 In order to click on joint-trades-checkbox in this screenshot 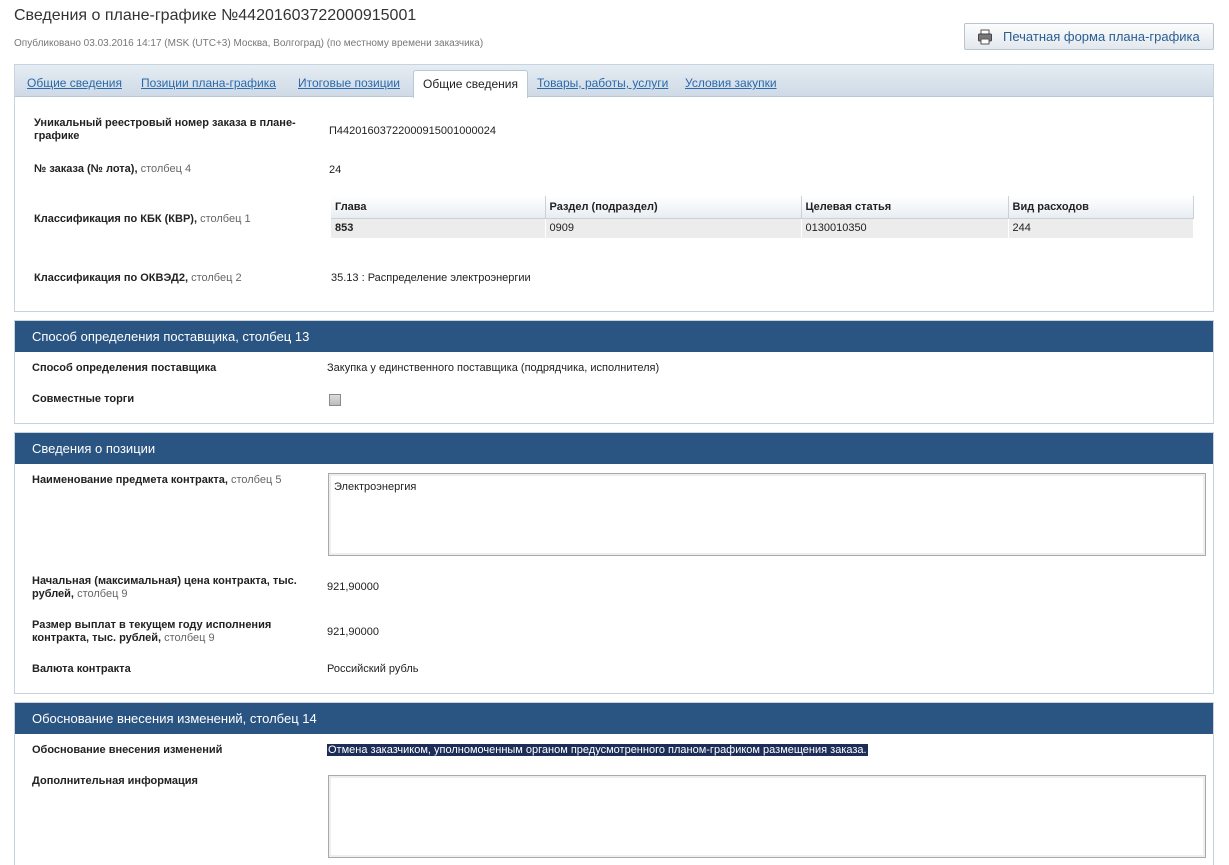, I will do `click(335, 400)`.